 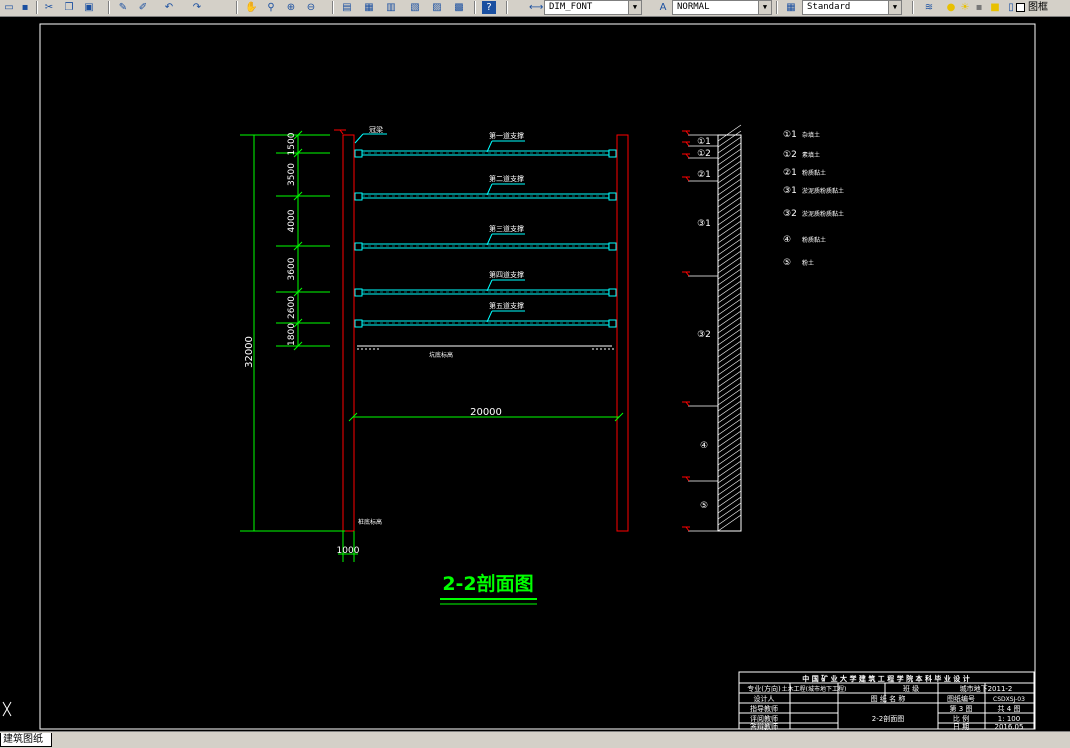 What do you see at coordinates (89, 7) in the screenshot?
I see `paste-icon: ▣` at bounding box center [89, 7].